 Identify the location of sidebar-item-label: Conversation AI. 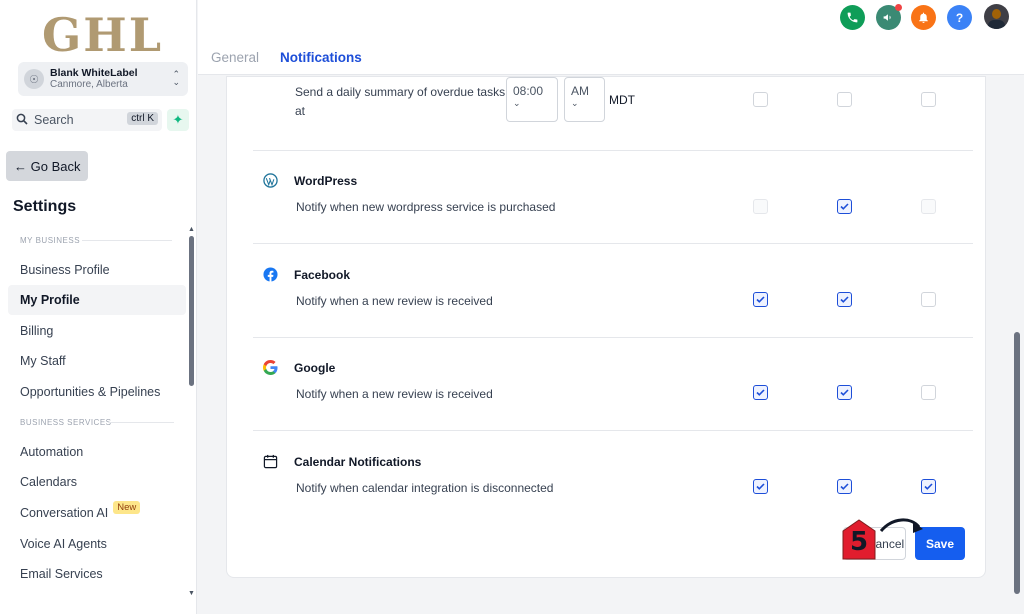
(64, 513).